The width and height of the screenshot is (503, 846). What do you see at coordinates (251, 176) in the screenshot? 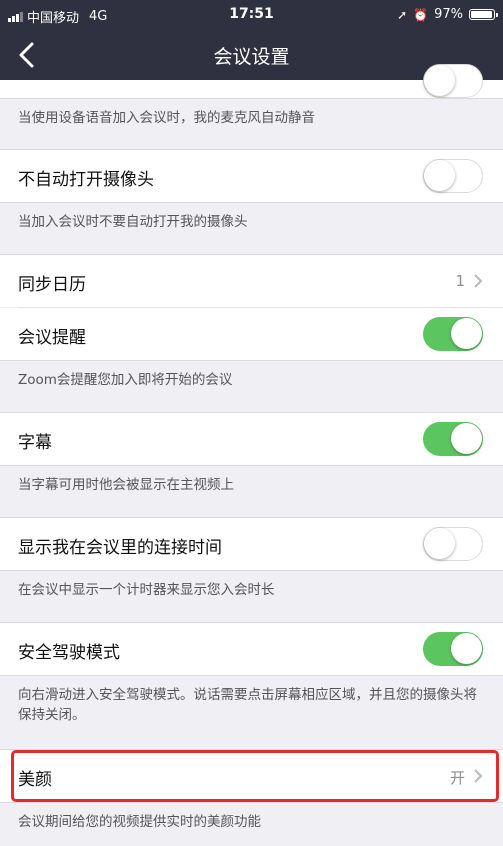
I see `no-camera-row: 不自动打开摄像头` at bounding box center [251, 176].